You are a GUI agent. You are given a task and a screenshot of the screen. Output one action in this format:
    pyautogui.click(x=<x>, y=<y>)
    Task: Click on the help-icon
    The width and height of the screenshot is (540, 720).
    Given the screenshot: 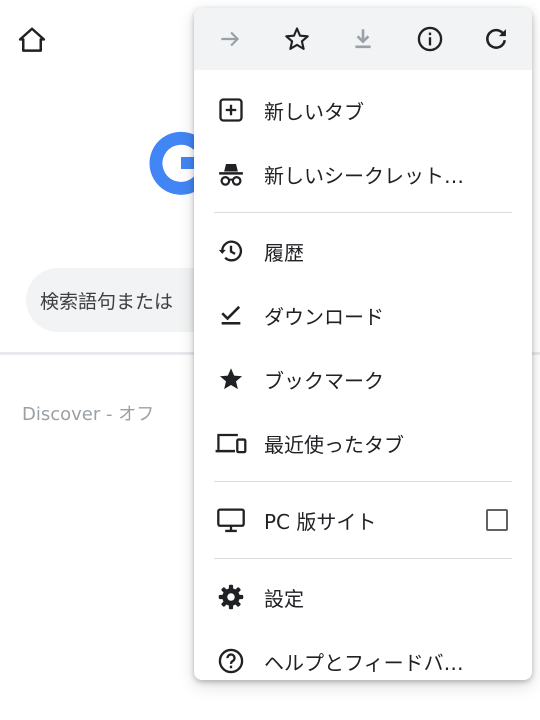 What is the action you would take?
    pyautogui.click(x=231, y=661)
    